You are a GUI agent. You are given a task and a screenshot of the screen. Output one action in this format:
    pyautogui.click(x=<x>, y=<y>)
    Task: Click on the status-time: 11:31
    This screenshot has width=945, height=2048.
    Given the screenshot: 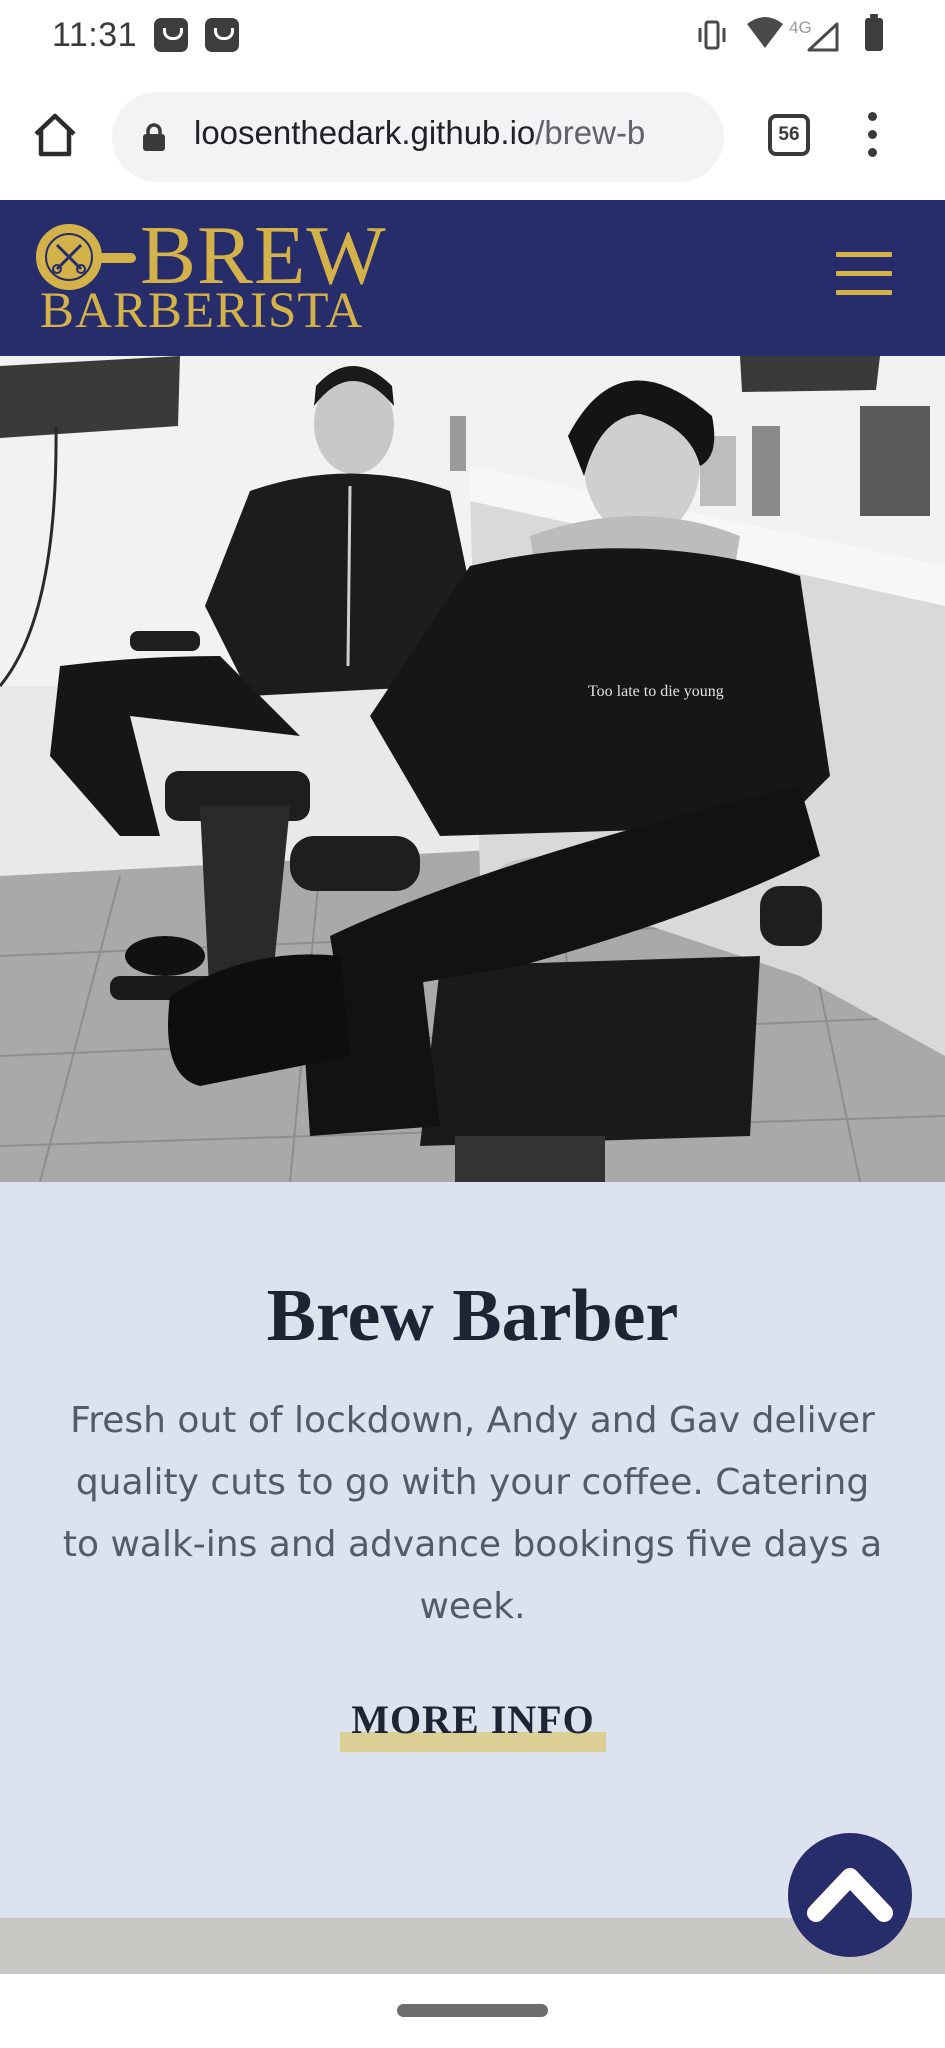 What is the action you would take?
    pyautogui.click(x=95, y=35)
    